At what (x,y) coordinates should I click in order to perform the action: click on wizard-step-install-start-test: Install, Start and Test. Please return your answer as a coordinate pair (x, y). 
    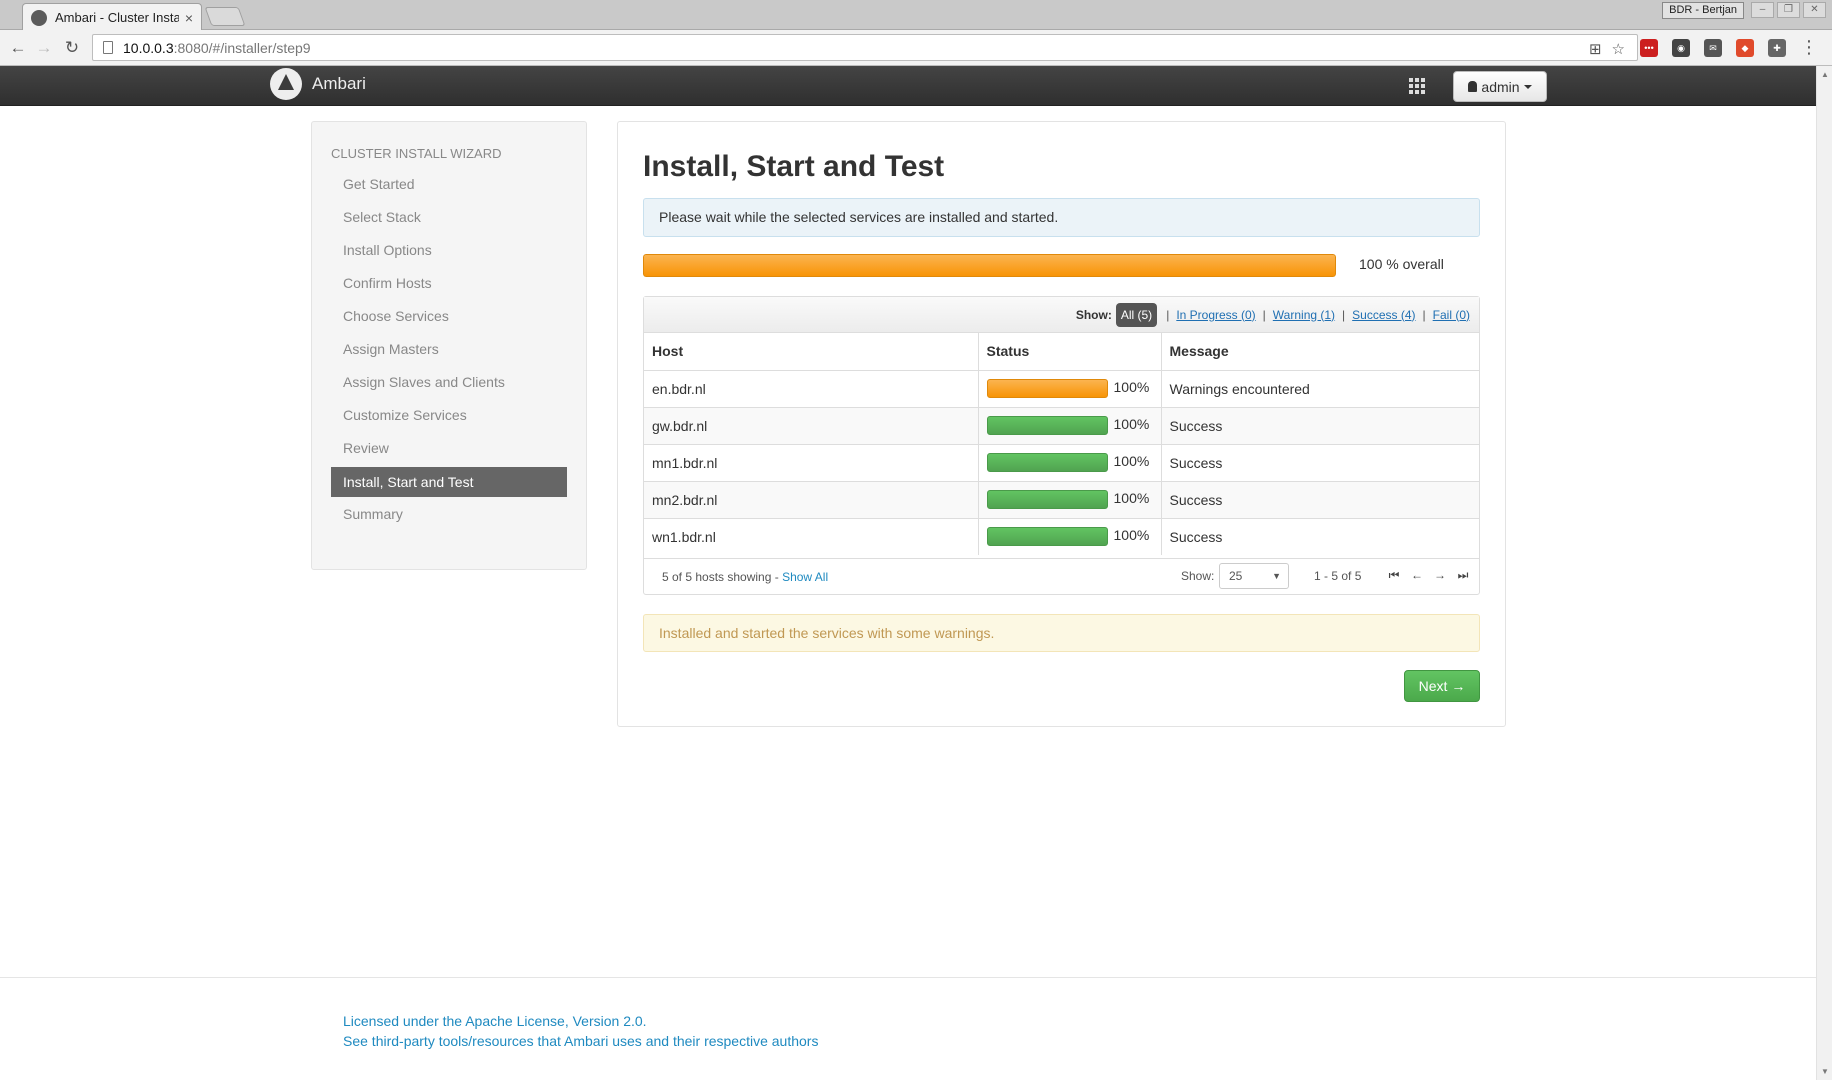
    Looking at the image, I should click on (449, 482).